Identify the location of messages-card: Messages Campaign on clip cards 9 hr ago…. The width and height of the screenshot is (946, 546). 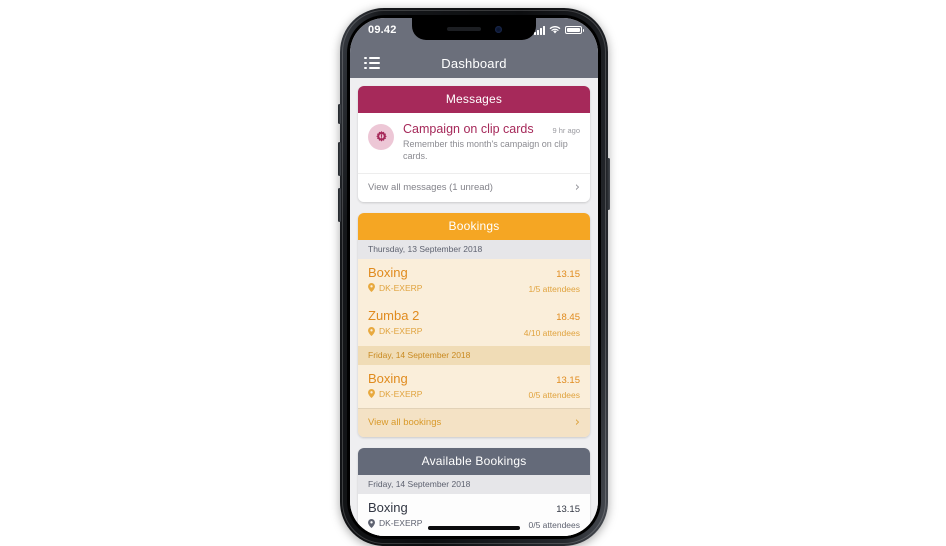
(474, 144).